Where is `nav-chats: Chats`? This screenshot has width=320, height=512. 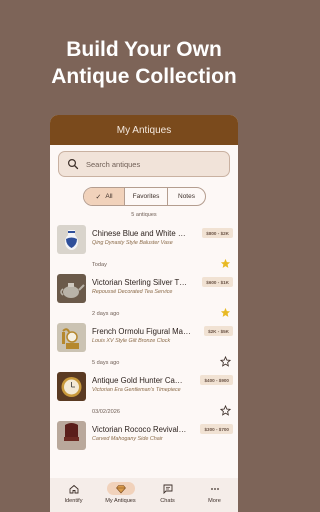
nav-chats: Chats is located at coordinates (168, 493).